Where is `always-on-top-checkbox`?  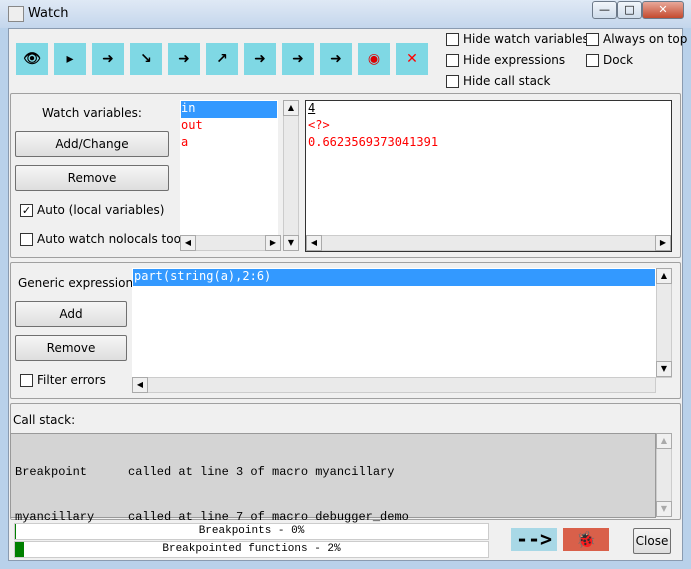 always-on-top-checkbox is located at coordinates (592, 39).